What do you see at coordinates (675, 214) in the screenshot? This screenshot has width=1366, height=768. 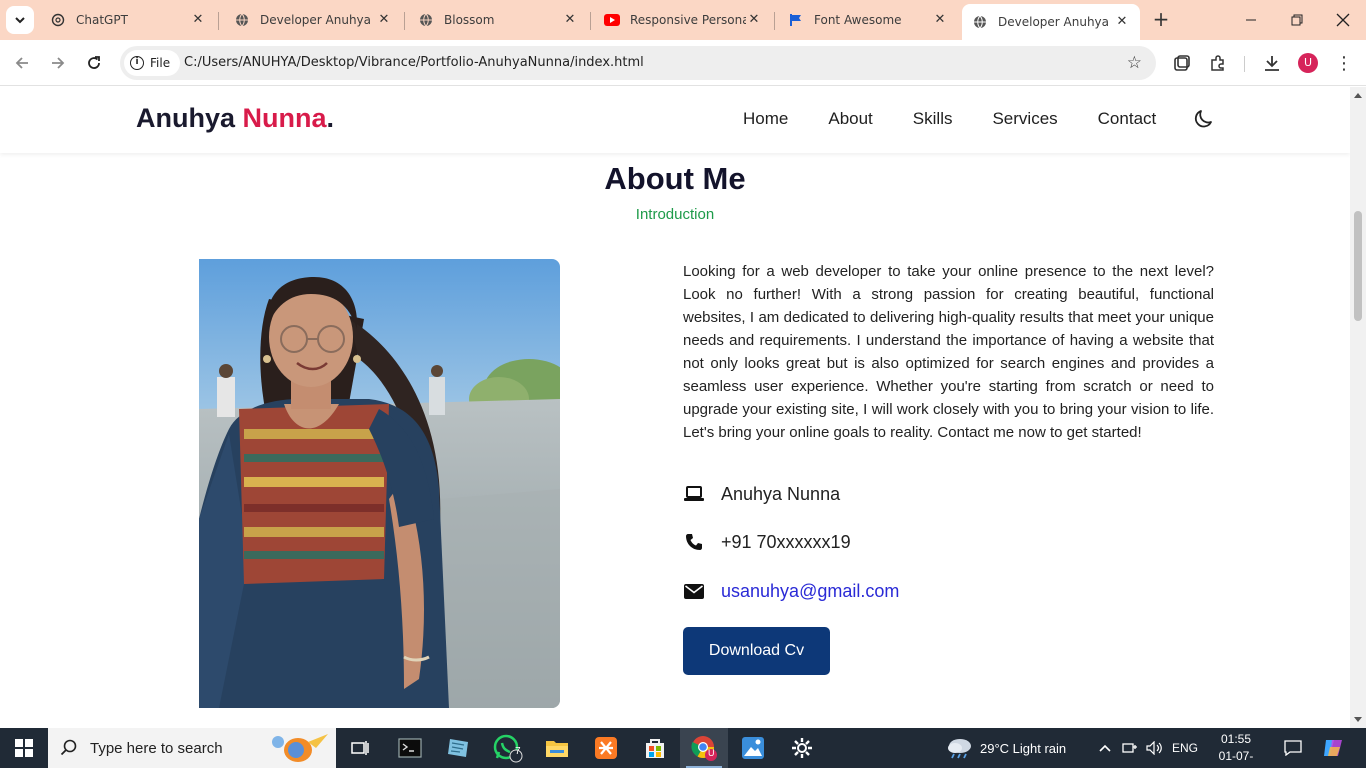 I see `section-subtitle: Introduction` at bounding box center [675, 214].